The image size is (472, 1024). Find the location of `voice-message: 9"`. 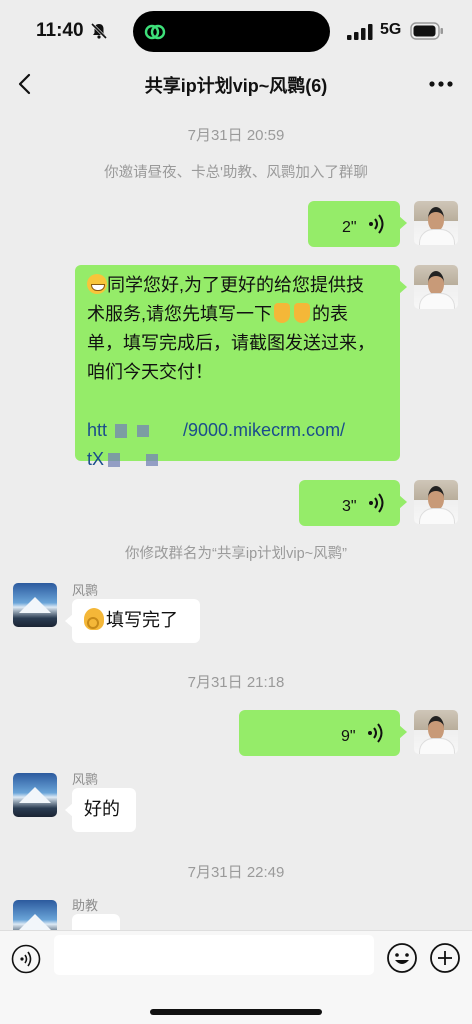

voice-message: 9" is located at coordinates (323, 733).